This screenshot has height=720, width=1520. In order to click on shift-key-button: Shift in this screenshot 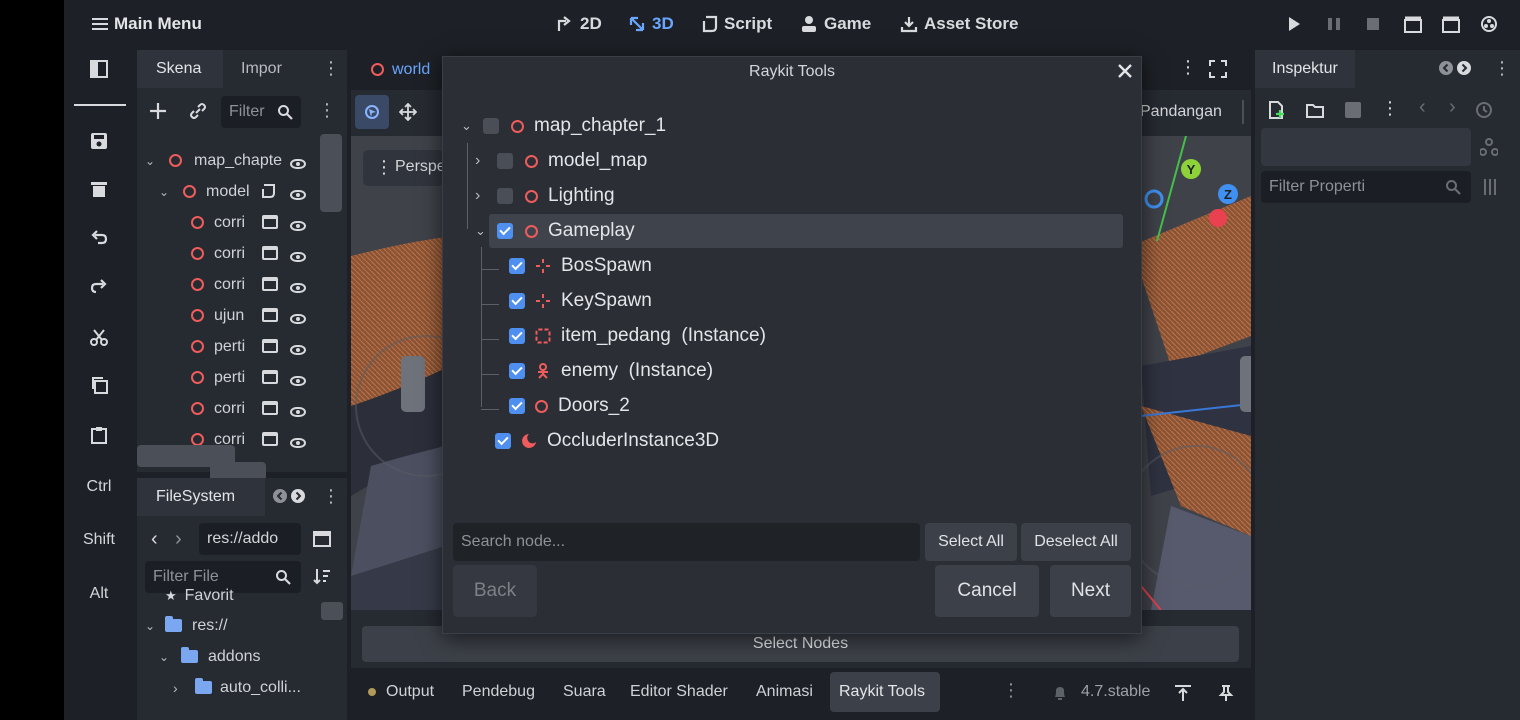, I will do `click(99, 540)`.